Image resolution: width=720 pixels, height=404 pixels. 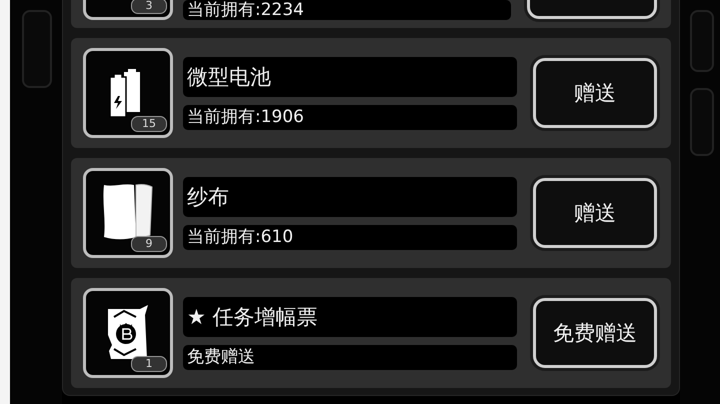 I want to click on item-name: ★ 任务增幅票, so click(x=350, y=316).